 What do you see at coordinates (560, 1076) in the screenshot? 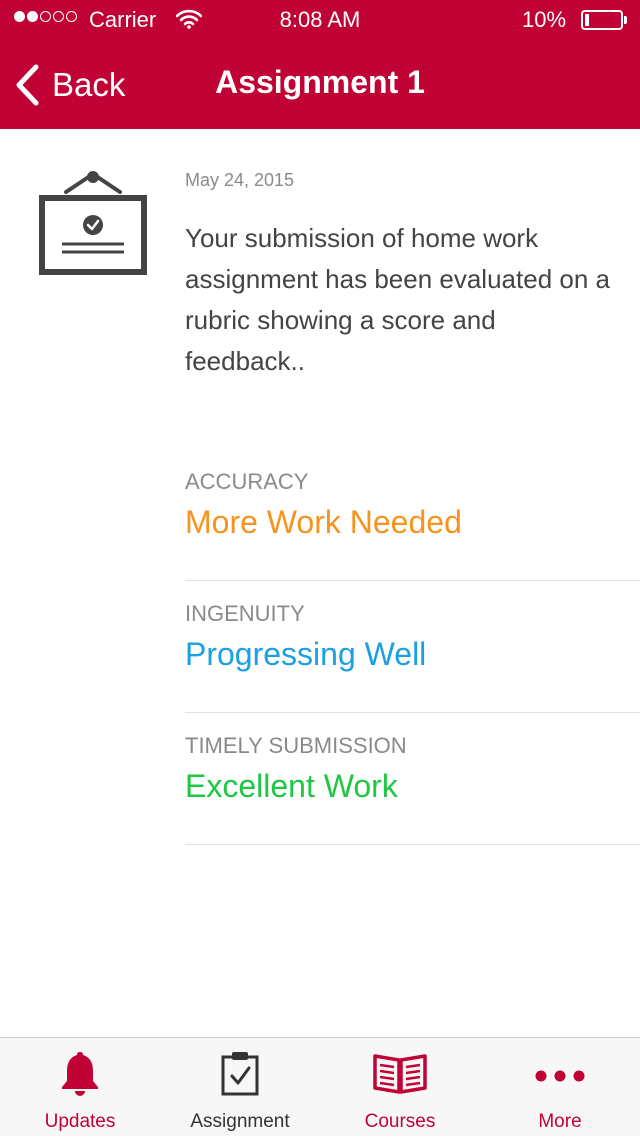
I see `more-dots-icon` at bounding box center [560, 1076].